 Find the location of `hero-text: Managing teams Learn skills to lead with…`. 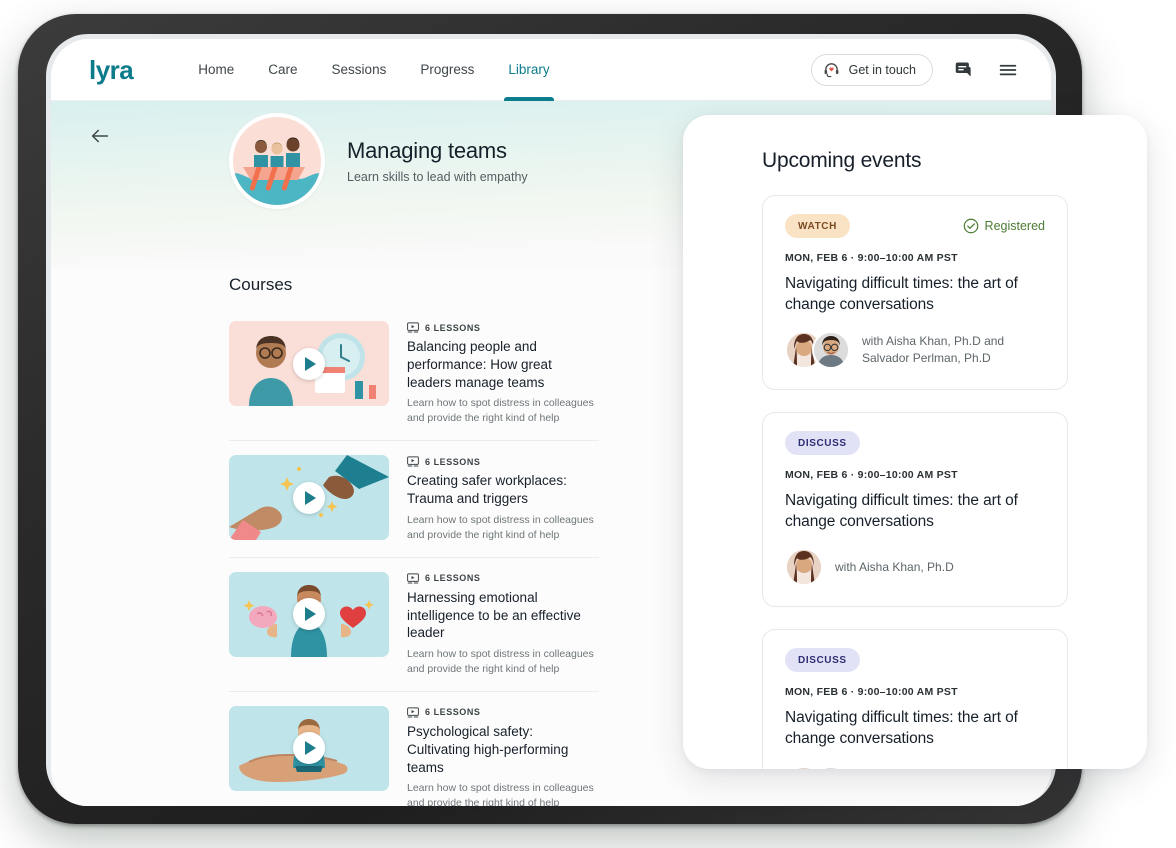

hero-text: Managing teams Learn skills to lead with… is located at coordinates (437, 161).